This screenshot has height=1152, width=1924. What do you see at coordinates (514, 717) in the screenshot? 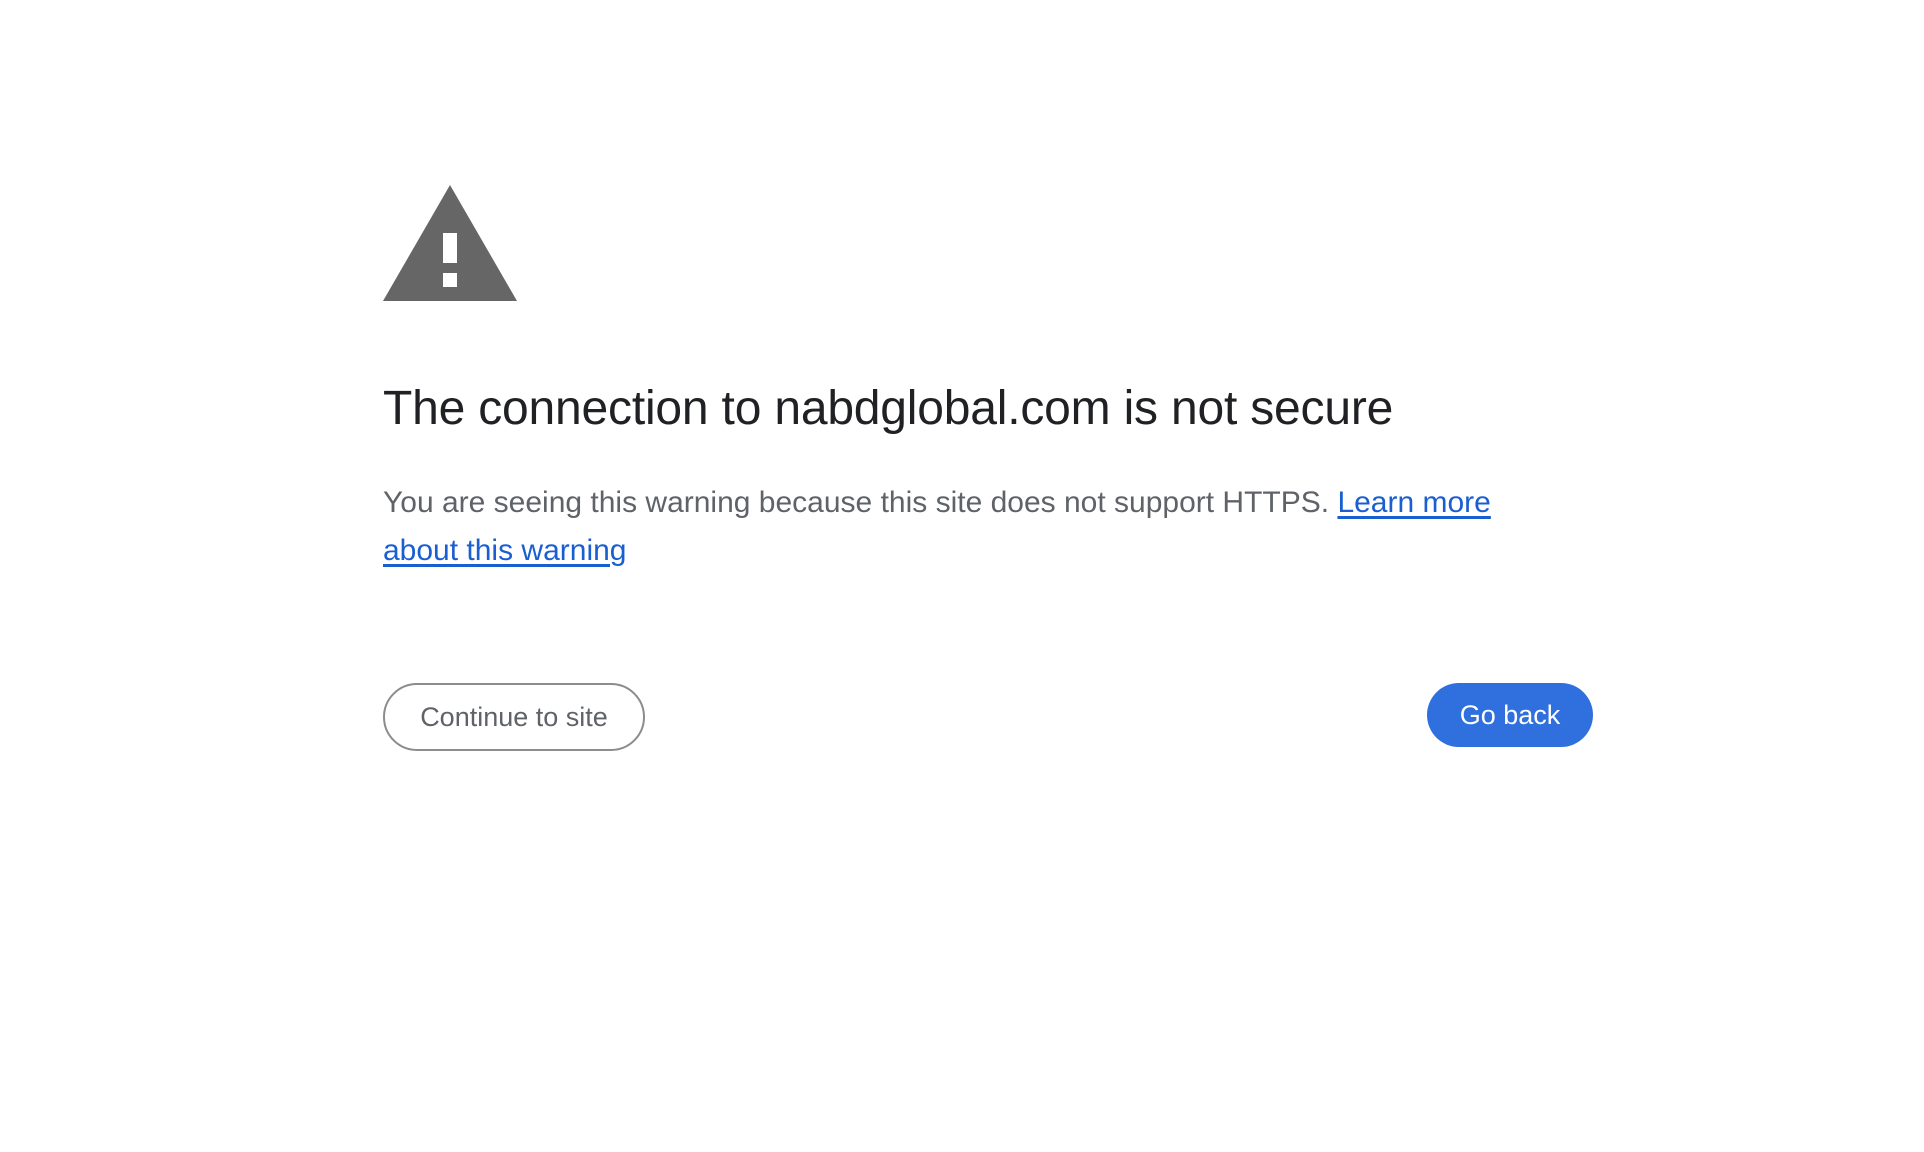
I see `continue-to-site-button: Continue to site` at bounding box center [514, 717].